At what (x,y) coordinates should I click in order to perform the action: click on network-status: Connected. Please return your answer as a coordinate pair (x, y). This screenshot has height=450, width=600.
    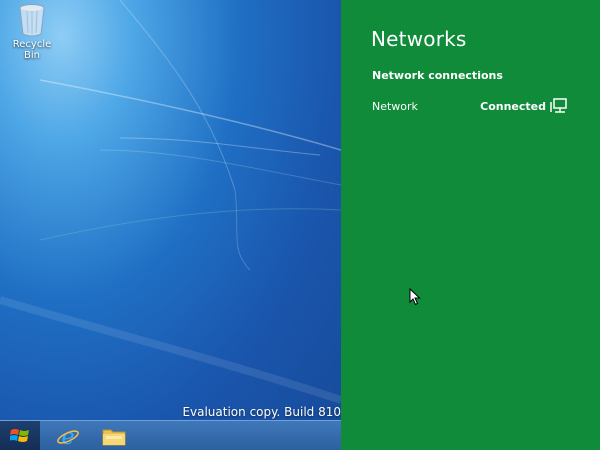
    Looking at the image, I should click on (513, 106).